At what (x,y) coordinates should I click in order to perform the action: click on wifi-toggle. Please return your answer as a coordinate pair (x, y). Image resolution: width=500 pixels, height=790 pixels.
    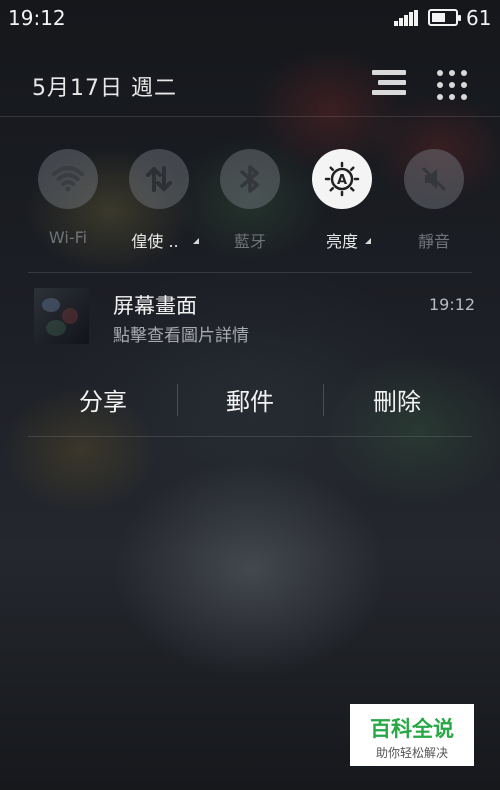
    Looking at the image, I should click on (68, 179).